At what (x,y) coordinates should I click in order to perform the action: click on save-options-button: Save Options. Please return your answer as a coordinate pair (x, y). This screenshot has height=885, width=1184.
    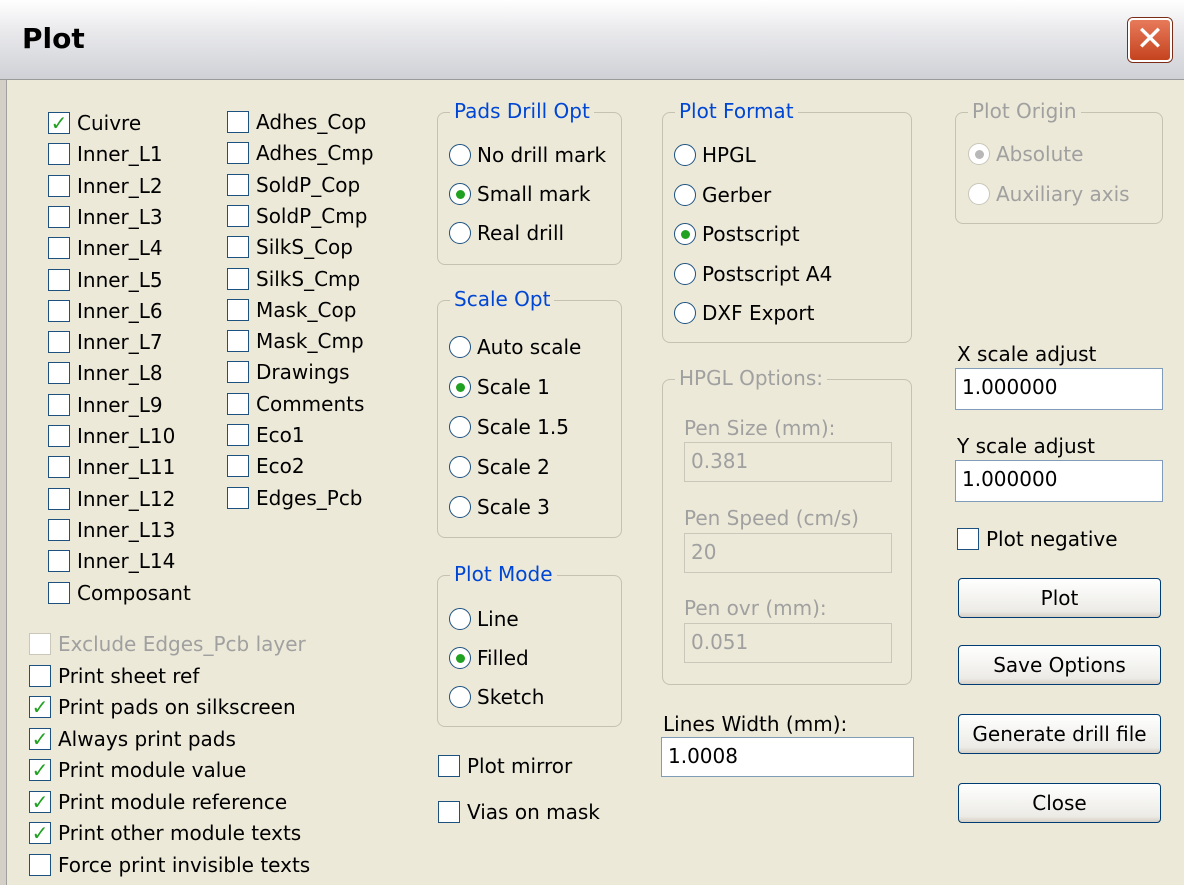
    Looking at the image, I should click on (1059, 665).